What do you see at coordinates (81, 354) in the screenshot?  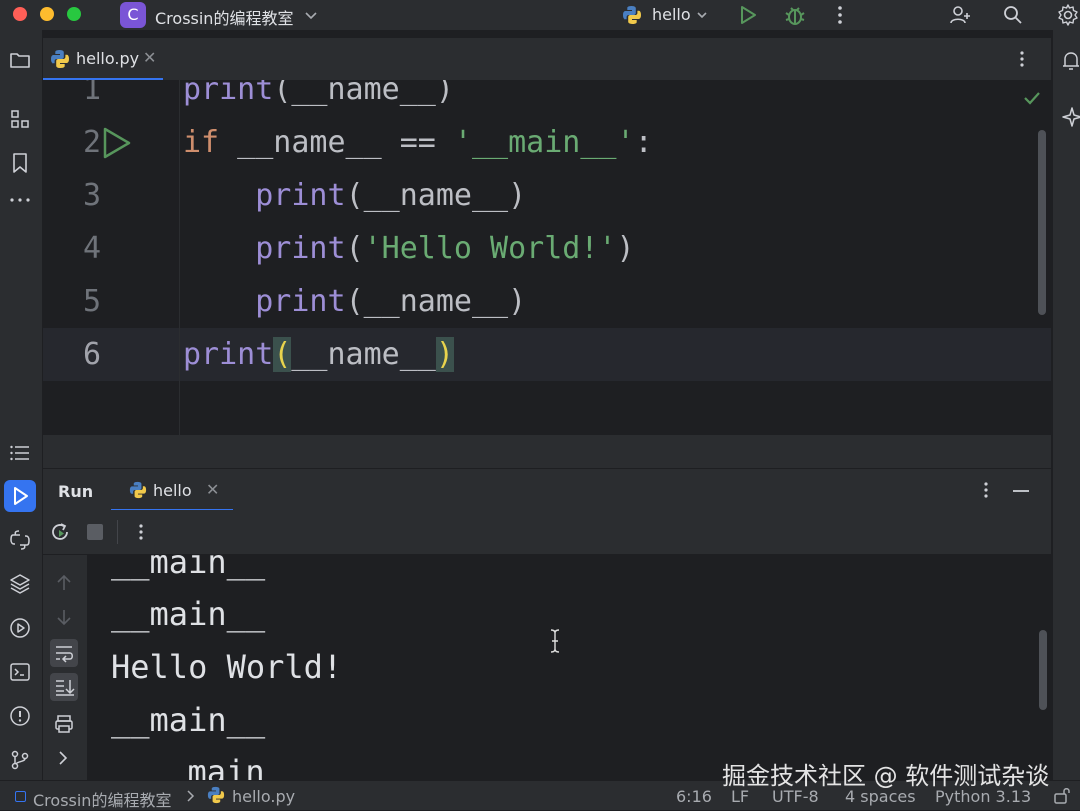 I see `line-number: 6` at bounding box center [81, 354].